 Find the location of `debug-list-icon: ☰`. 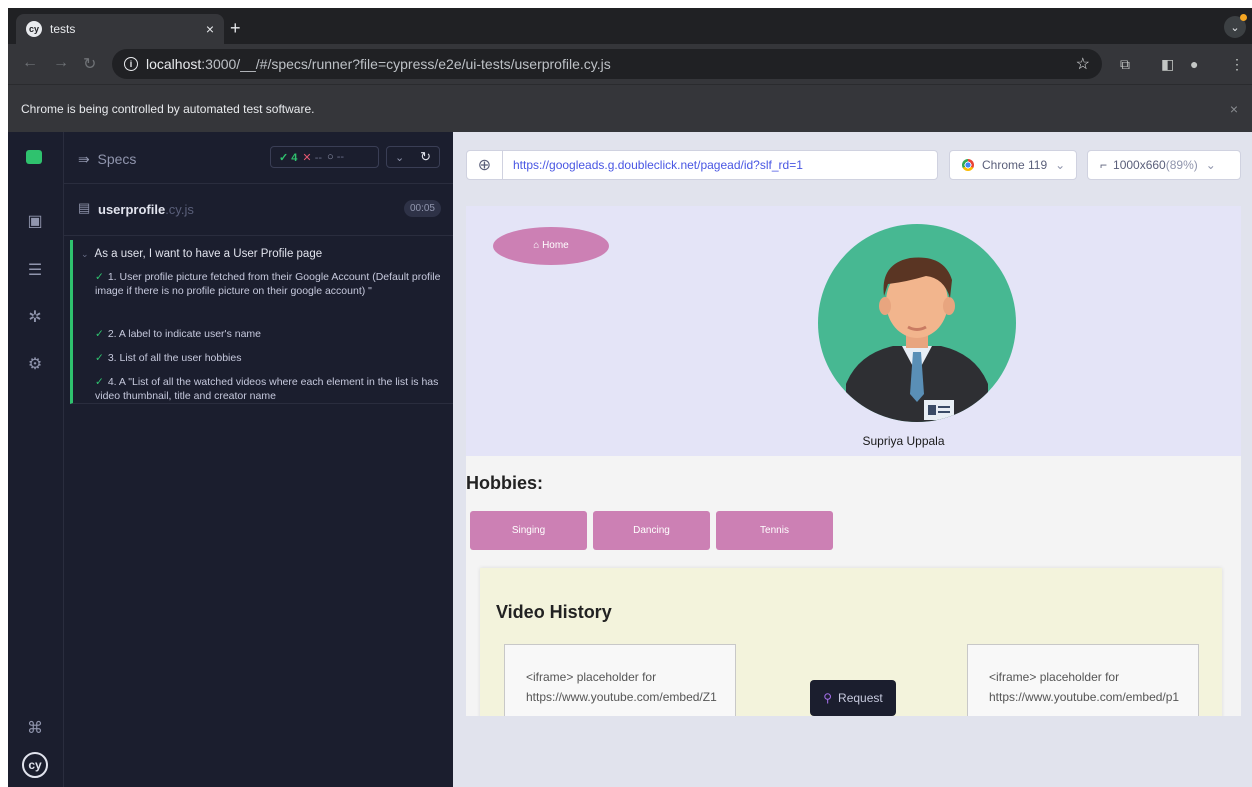

debug-list-icon: ☰ is located at coordinates (35, 271).